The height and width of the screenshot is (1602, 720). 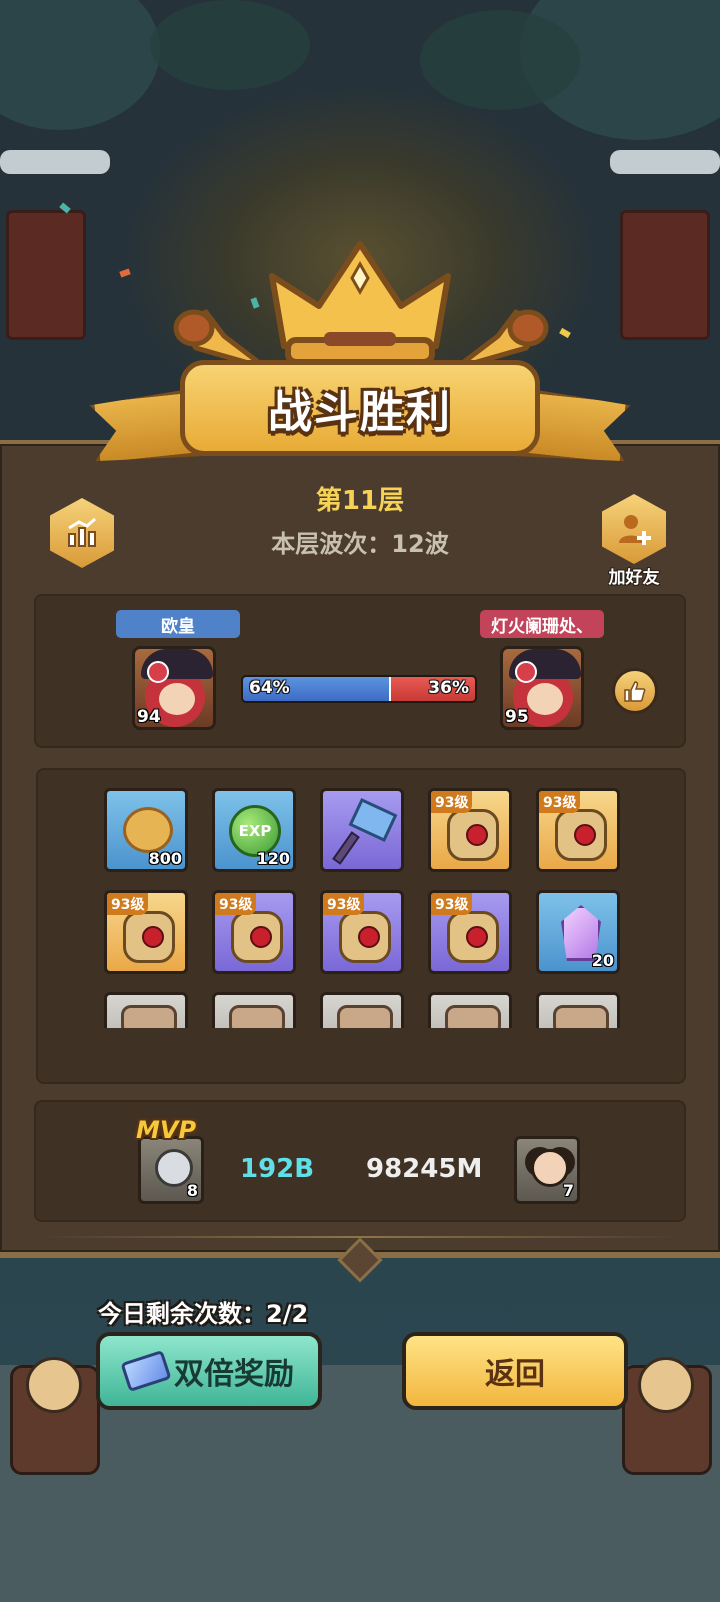 I want to click on right-player-name: 灯火阑珊处、, so click(x=542, y=624).